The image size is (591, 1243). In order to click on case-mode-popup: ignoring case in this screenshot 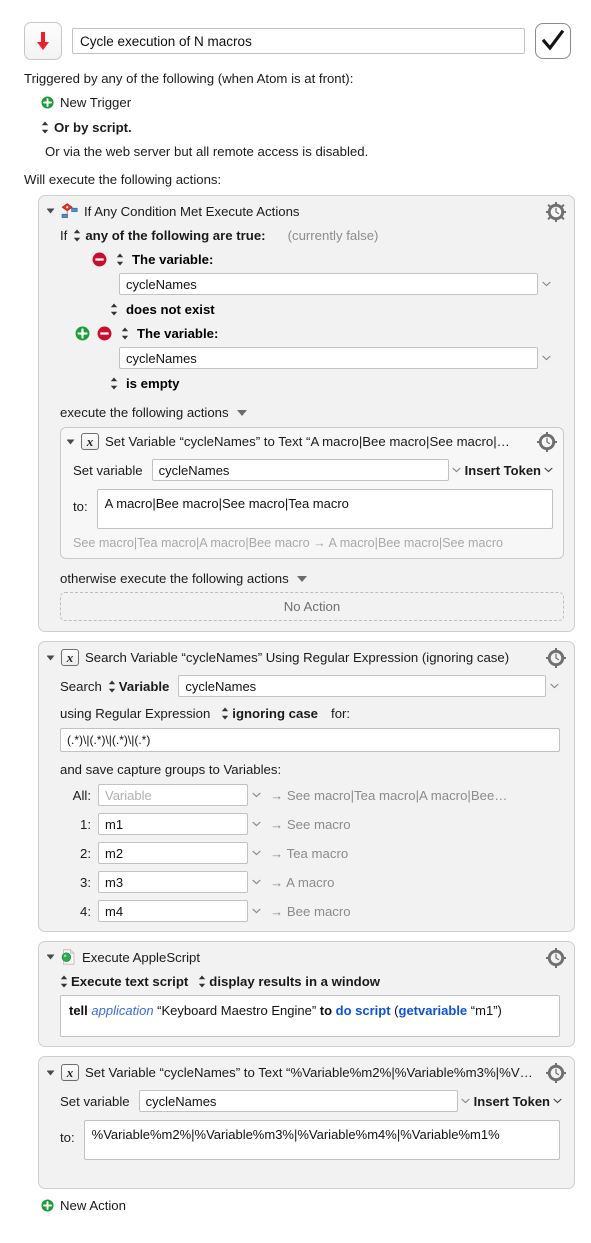, I will do `click(275, 713)`.